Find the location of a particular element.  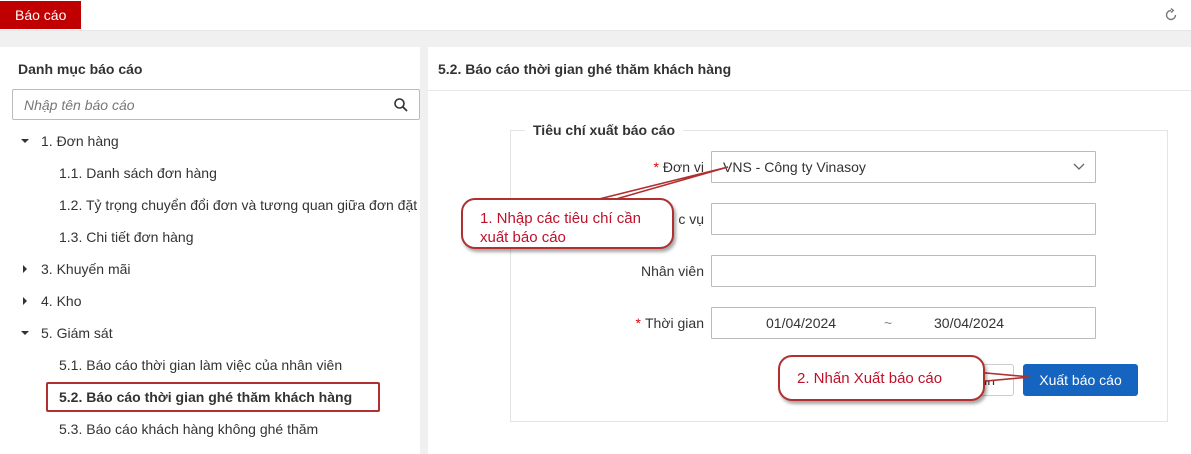

tree-leaf: 1.3. Chi tiết đơn hàng is located at coordinates (126, 237).